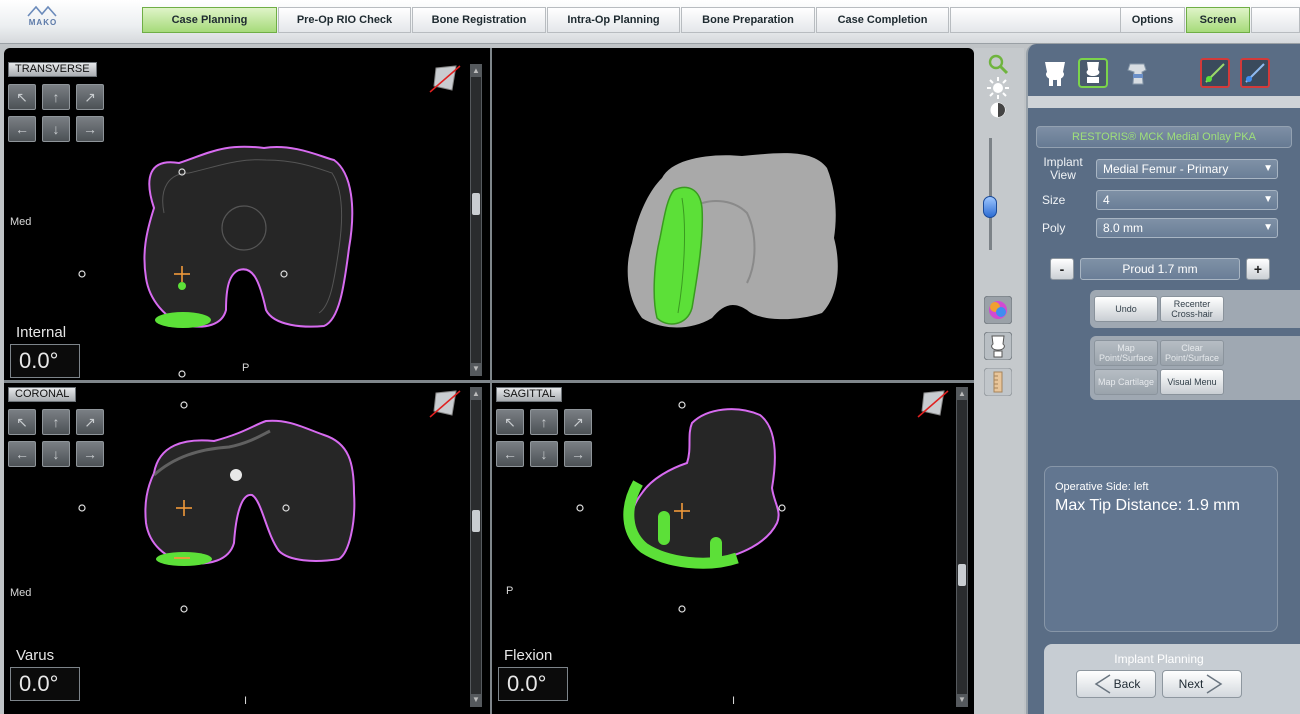 Image resolution: width=1300 pixels, height=714 pixels. I want to click on brightness-icon, so click(998, 88).